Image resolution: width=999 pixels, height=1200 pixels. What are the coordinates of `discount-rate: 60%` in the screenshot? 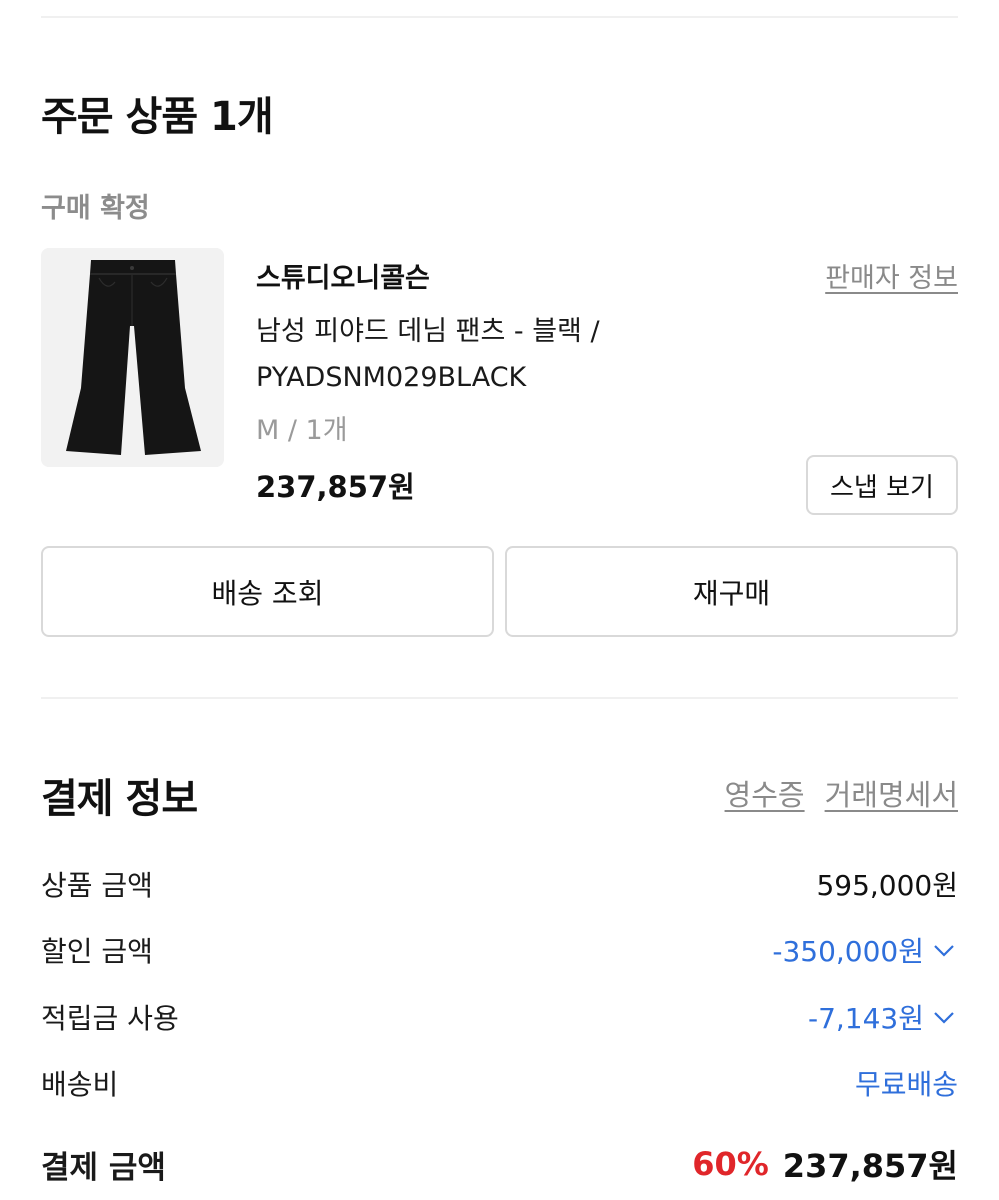 It's located at (730, 1164).